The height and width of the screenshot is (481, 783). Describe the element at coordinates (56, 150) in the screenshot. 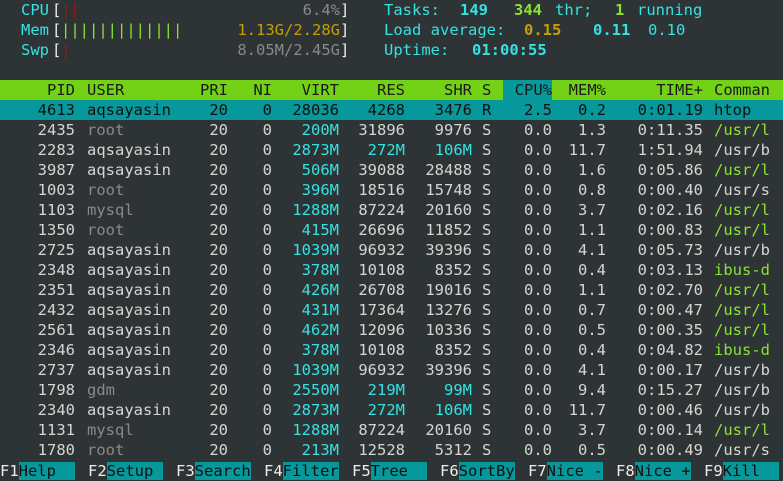

I see `process-pid: 2283` at that location.